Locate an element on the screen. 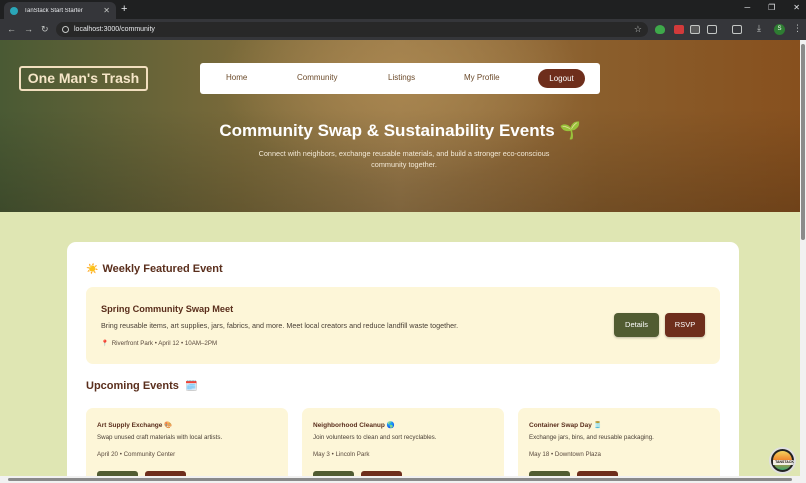 This screenshot has width=806, height=483. new-tab-button: + is located at coordinates (124, 9).